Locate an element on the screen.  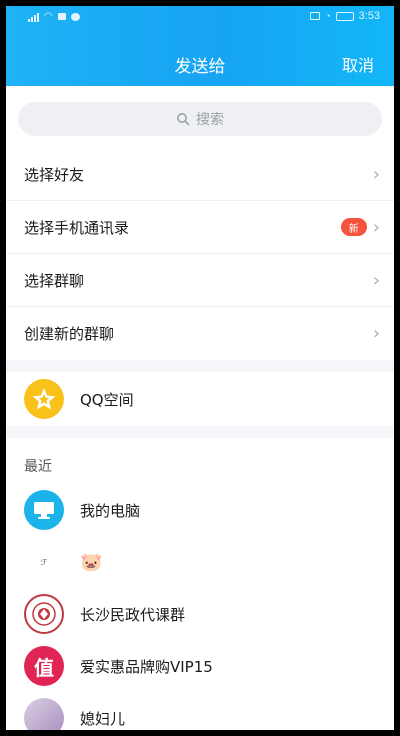
qzone-star-icon is located at coordinates (44, 399).